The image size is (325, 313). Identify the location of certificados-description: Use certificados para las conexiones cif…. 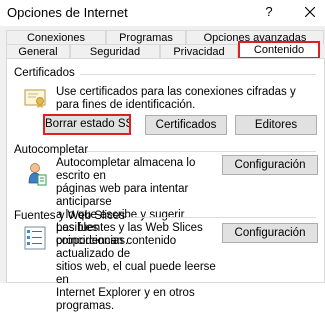
(176, 98).